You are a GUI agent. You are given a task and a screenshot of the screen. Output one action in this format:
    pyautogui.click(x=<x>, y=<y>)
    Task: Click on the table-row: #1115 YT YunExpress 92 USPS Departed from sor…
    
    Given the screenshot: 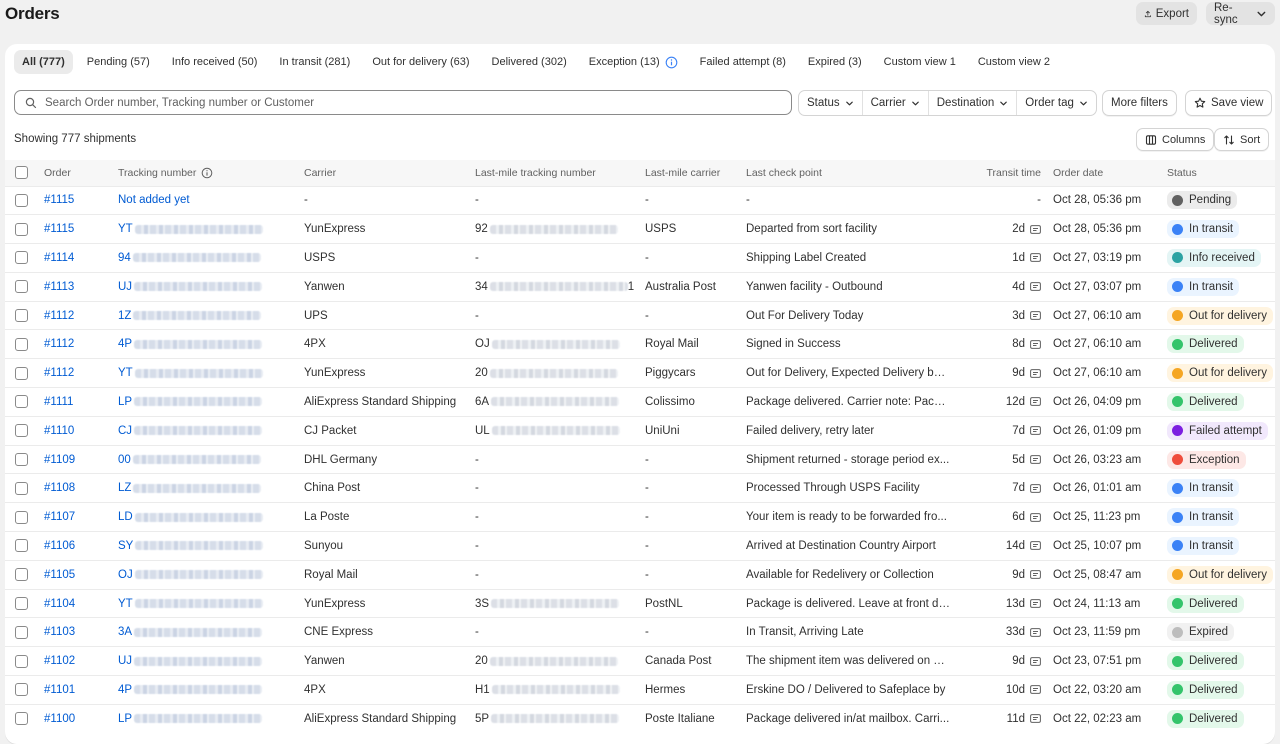 What is the action you would take?
    pyautogui.click(x=640, y=229)
    